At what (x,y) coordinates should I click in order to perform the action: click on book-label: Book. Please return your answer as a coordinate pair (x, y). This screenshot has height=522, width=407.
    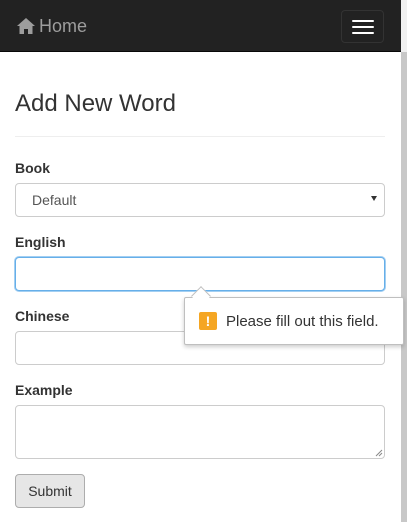
    Looking at the image, I should click on (32, 168).